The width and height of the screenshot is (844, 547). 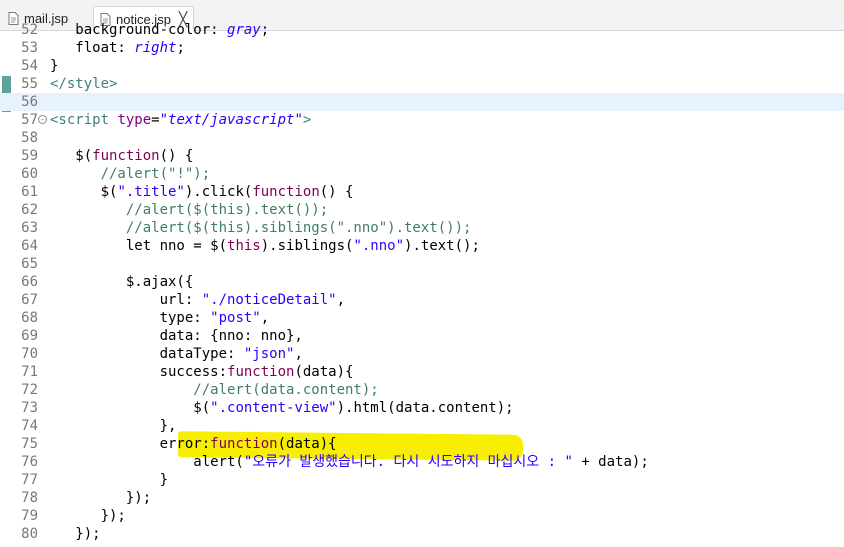 What do you see at coordinates (29, 66) in the screenshot?
I see `line-number: 54` at bounding box center [29, 66].